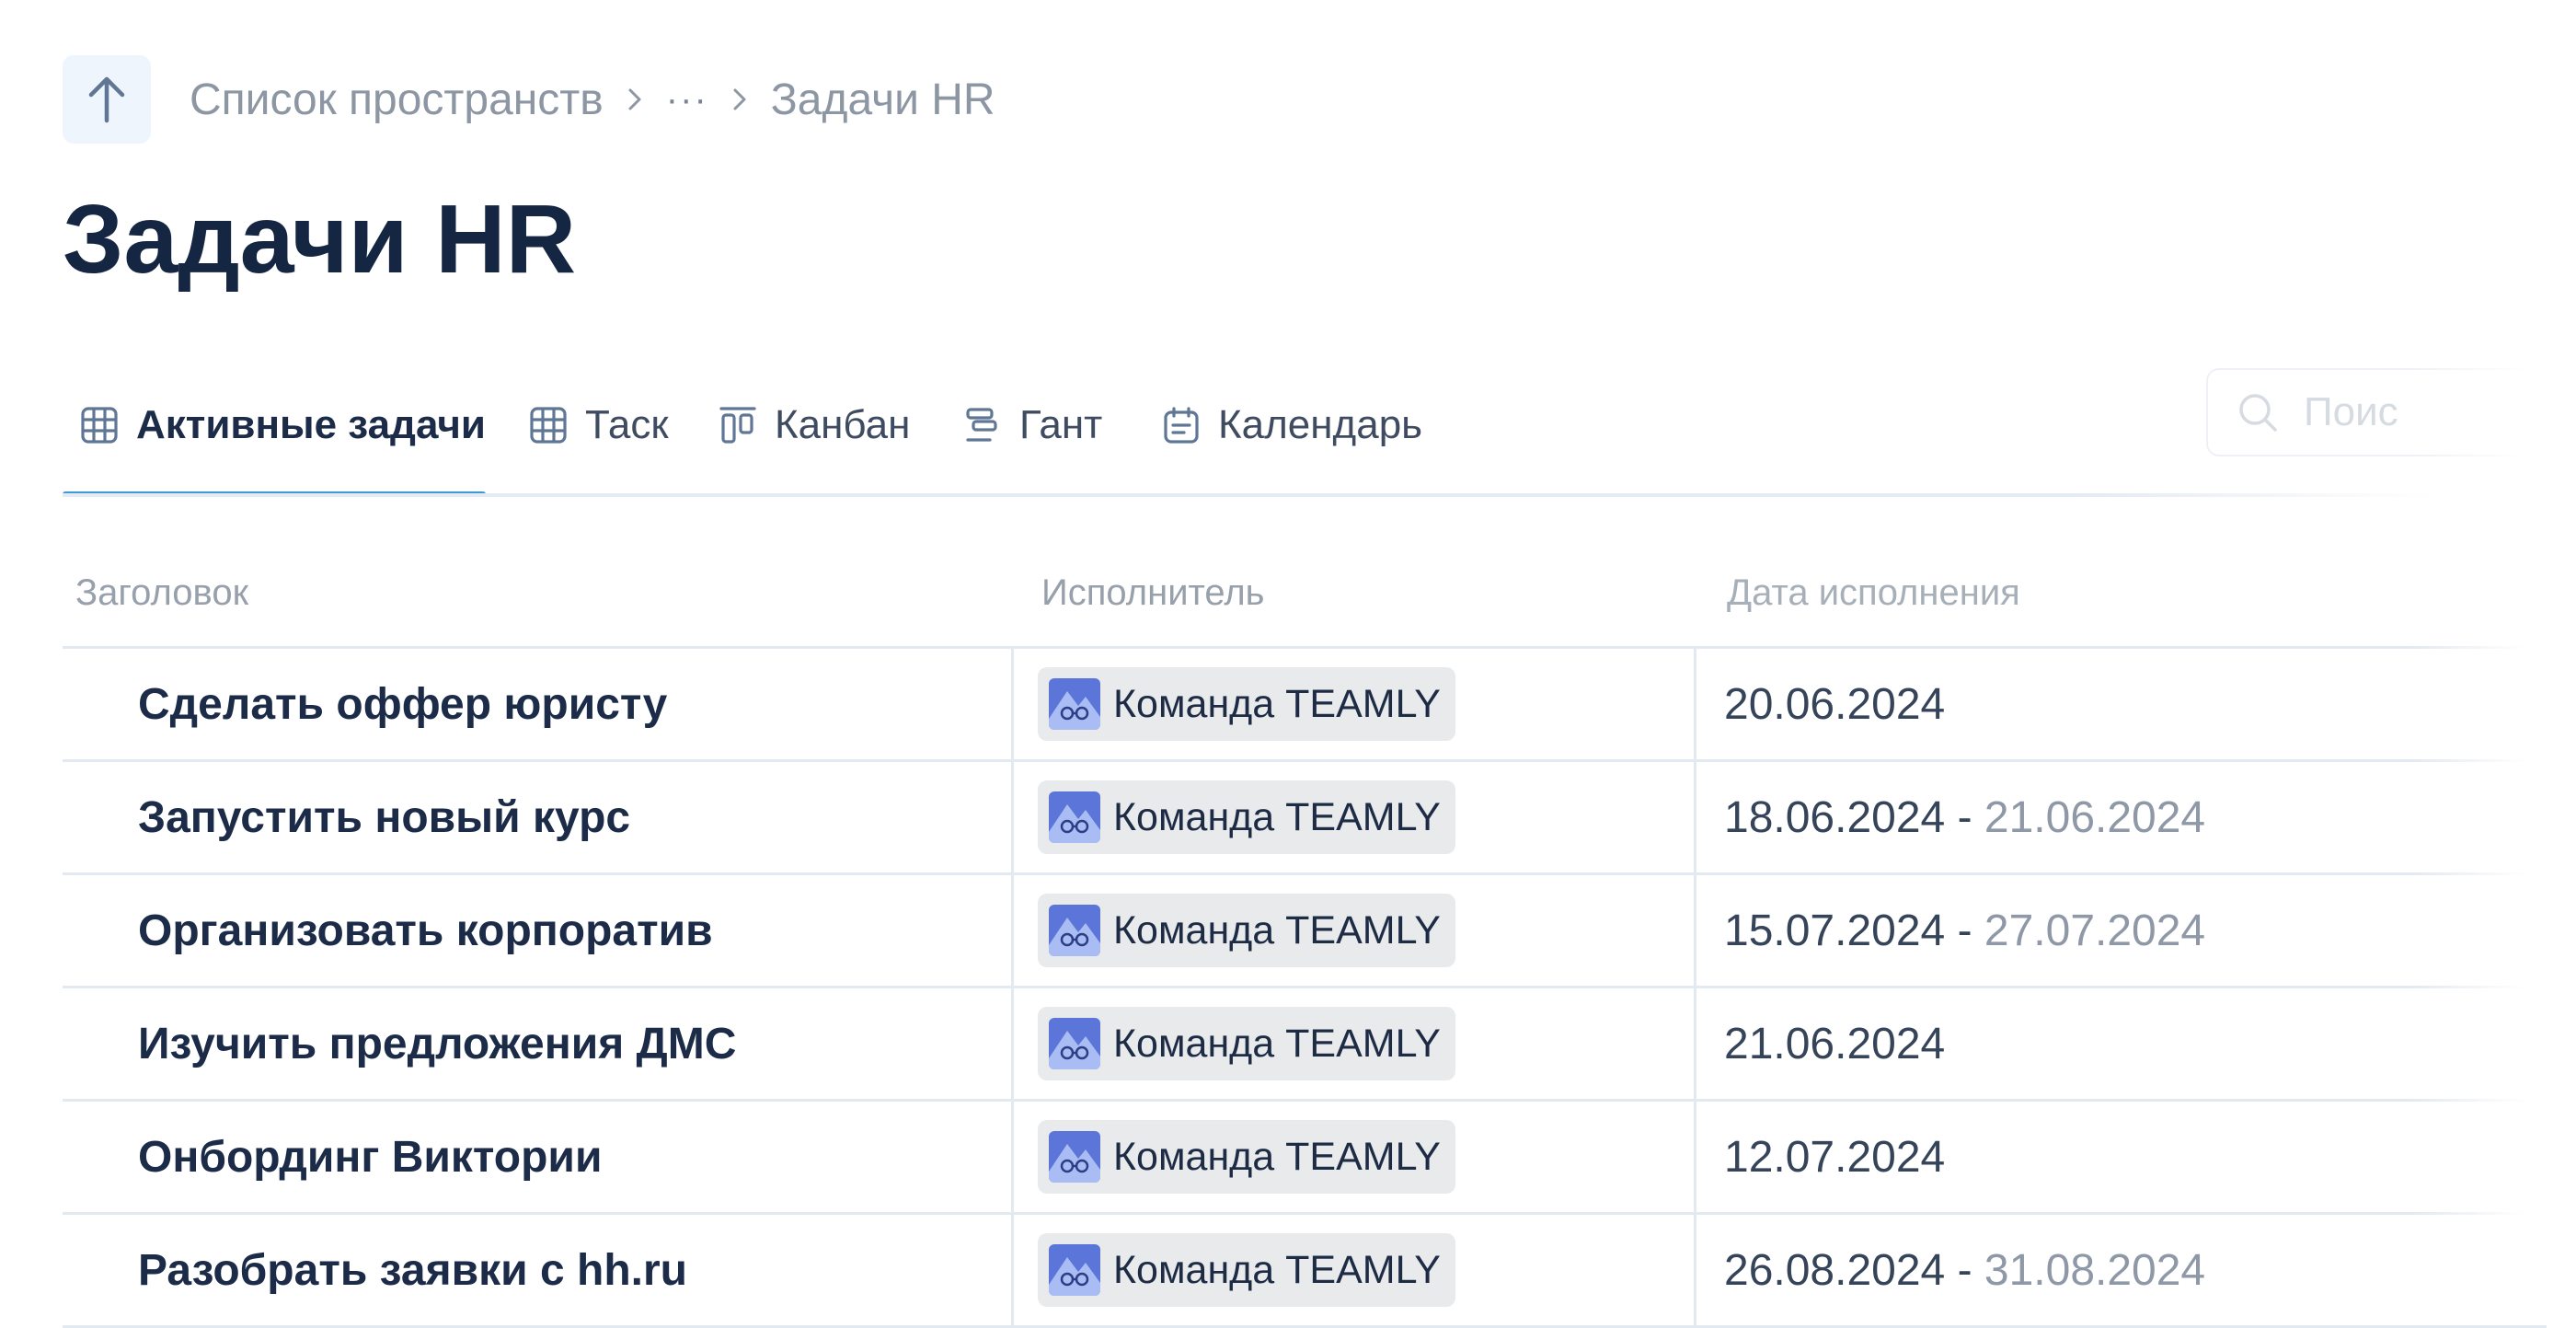  I want to click on column-header-title: Заголовок, so click(539, 593).